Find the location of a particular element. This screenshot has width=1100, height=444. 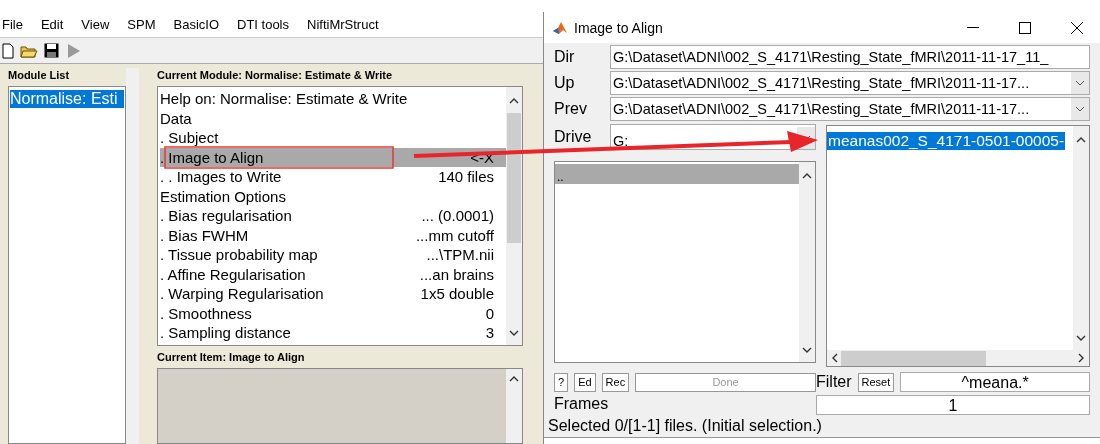

current-module-heading: Current Module: Normalise: Estimate & Write is located at coordinates (275, 75).